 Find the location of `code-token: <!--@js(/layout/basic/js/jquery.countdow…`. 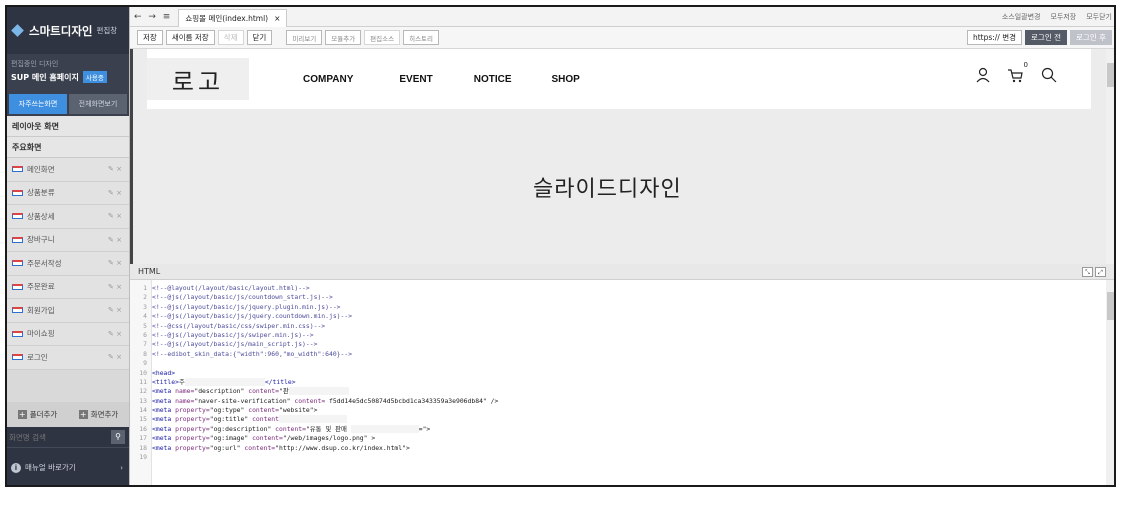

code-token: <!--@js(/layout/basic/js/jquery.countdow… is located at coordinates (252, 316).